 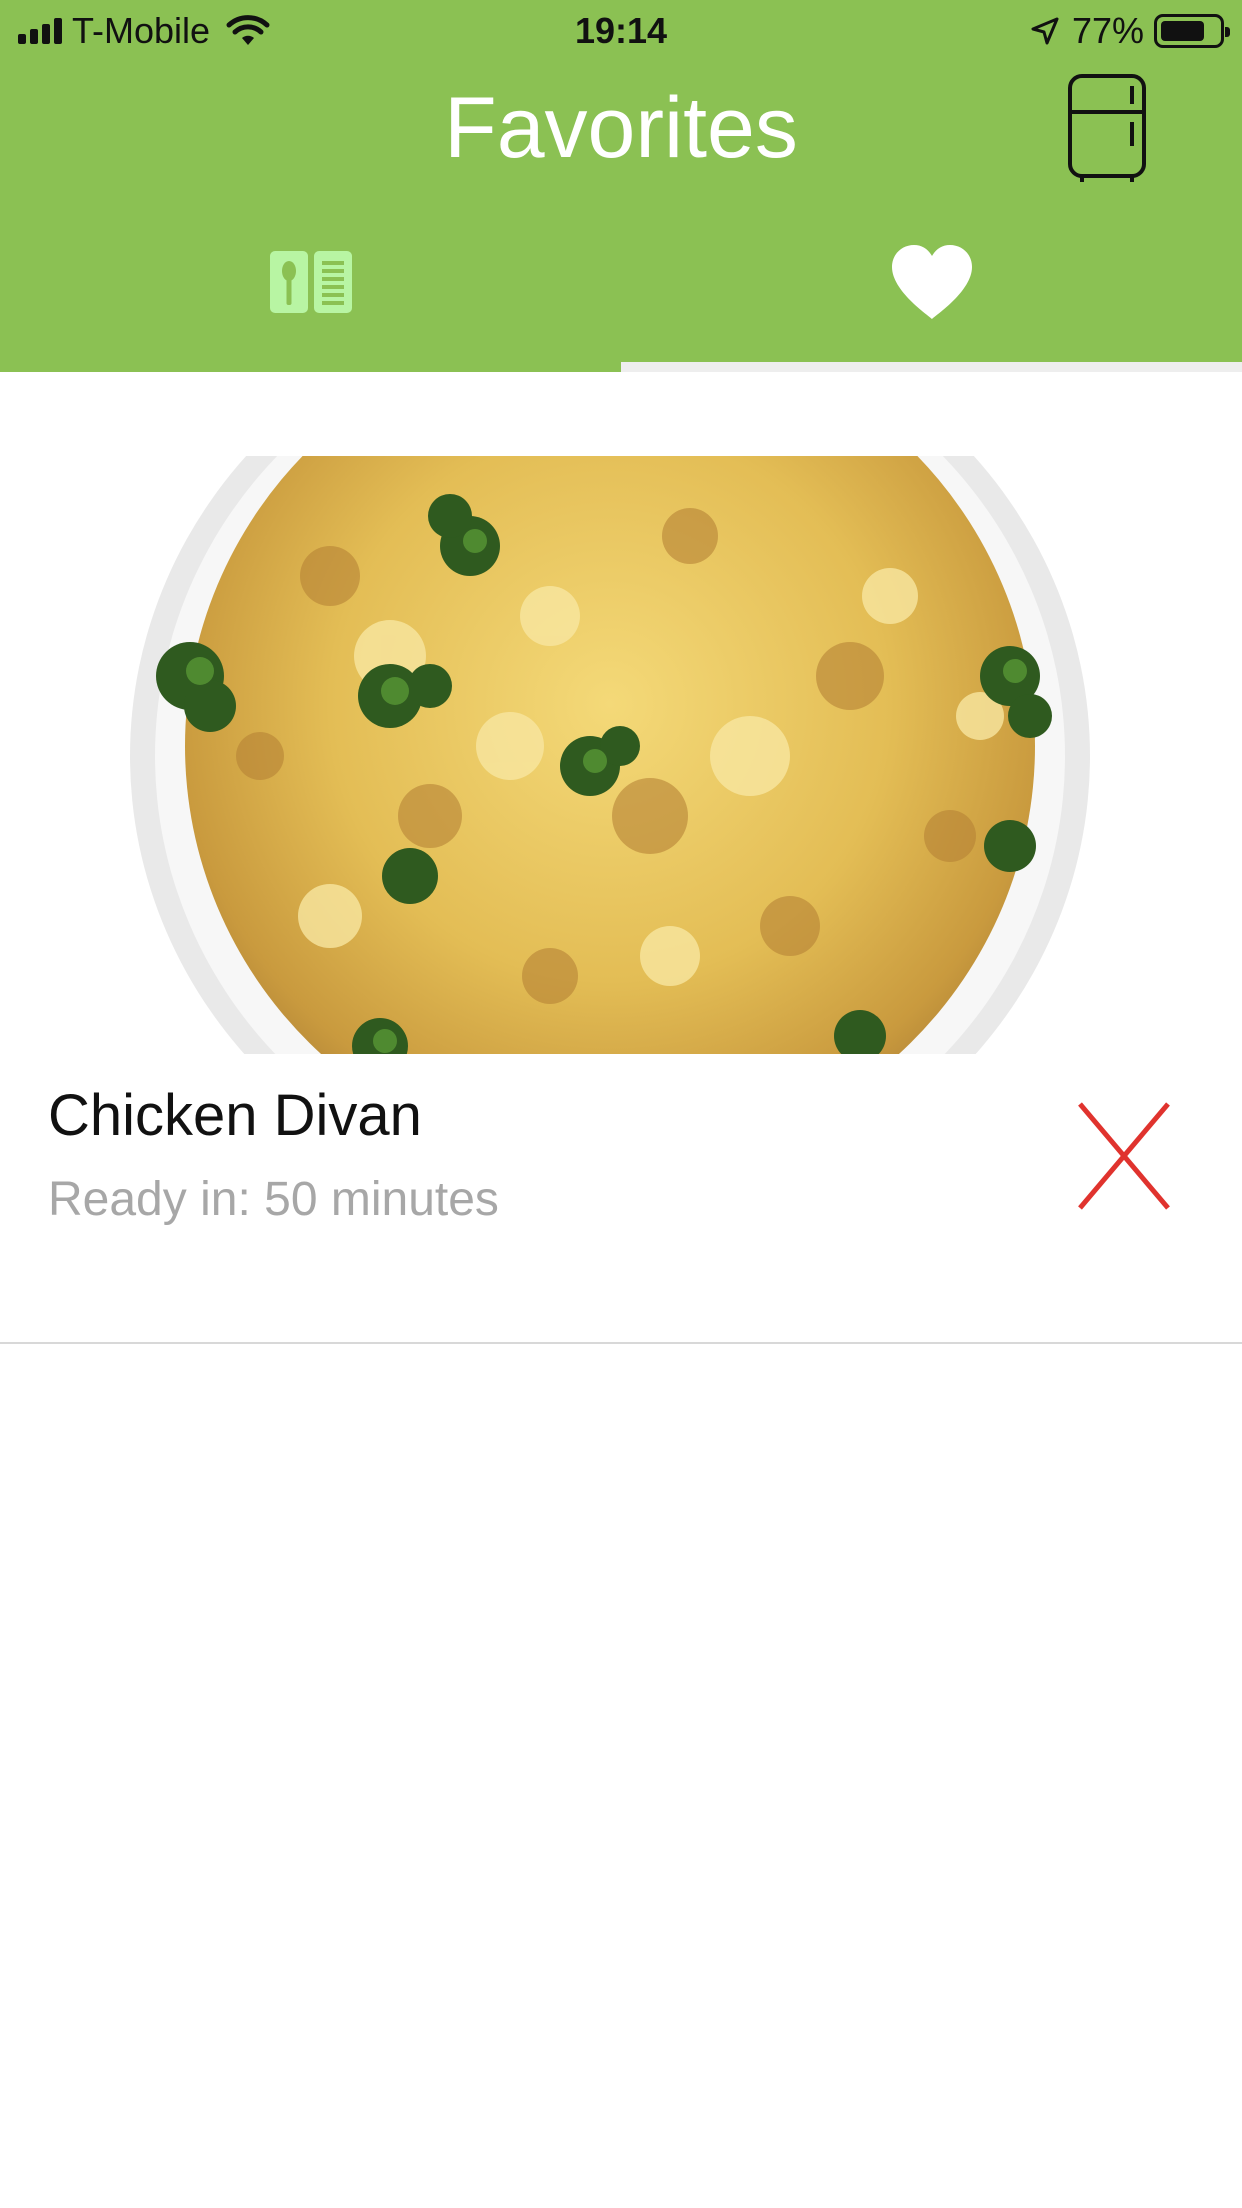 What do you see at coordinates (621, 31) in the screenshot?
I see `status-bar: T-Mobile 19:14 77%` at bounding box center [621, 31].